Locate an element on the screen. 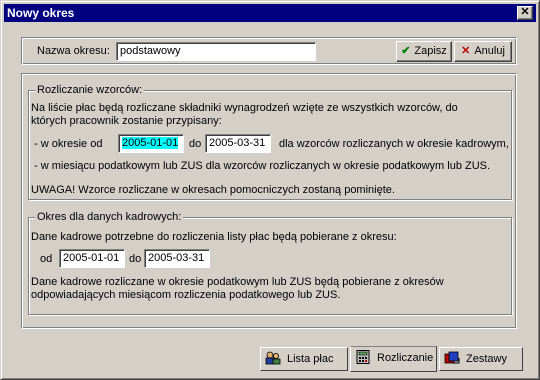 The image size is (540, 380). date-from-field: 2005-01-01 is located at coordinates (151, 143).